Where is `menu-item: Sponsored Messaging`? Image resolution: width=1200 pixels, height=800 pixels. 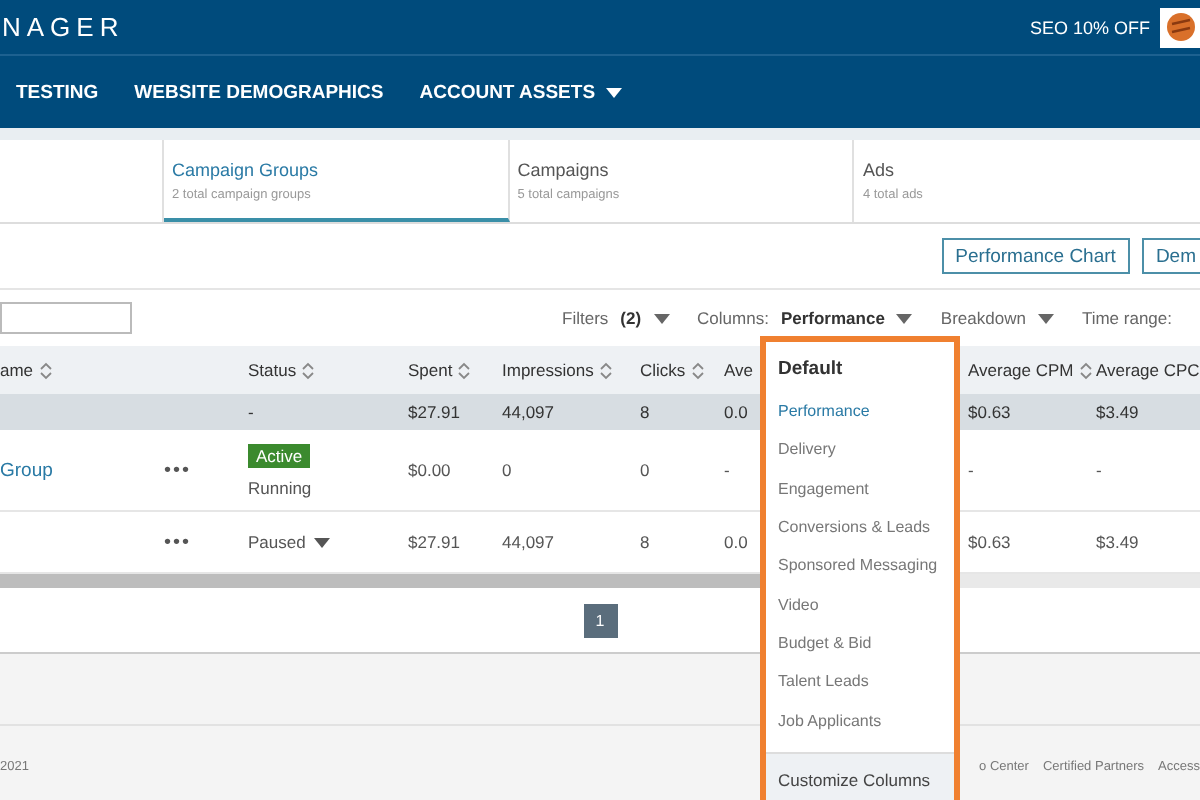
menu-item: Sponsored Messaging is located at coordinates (860, 566).